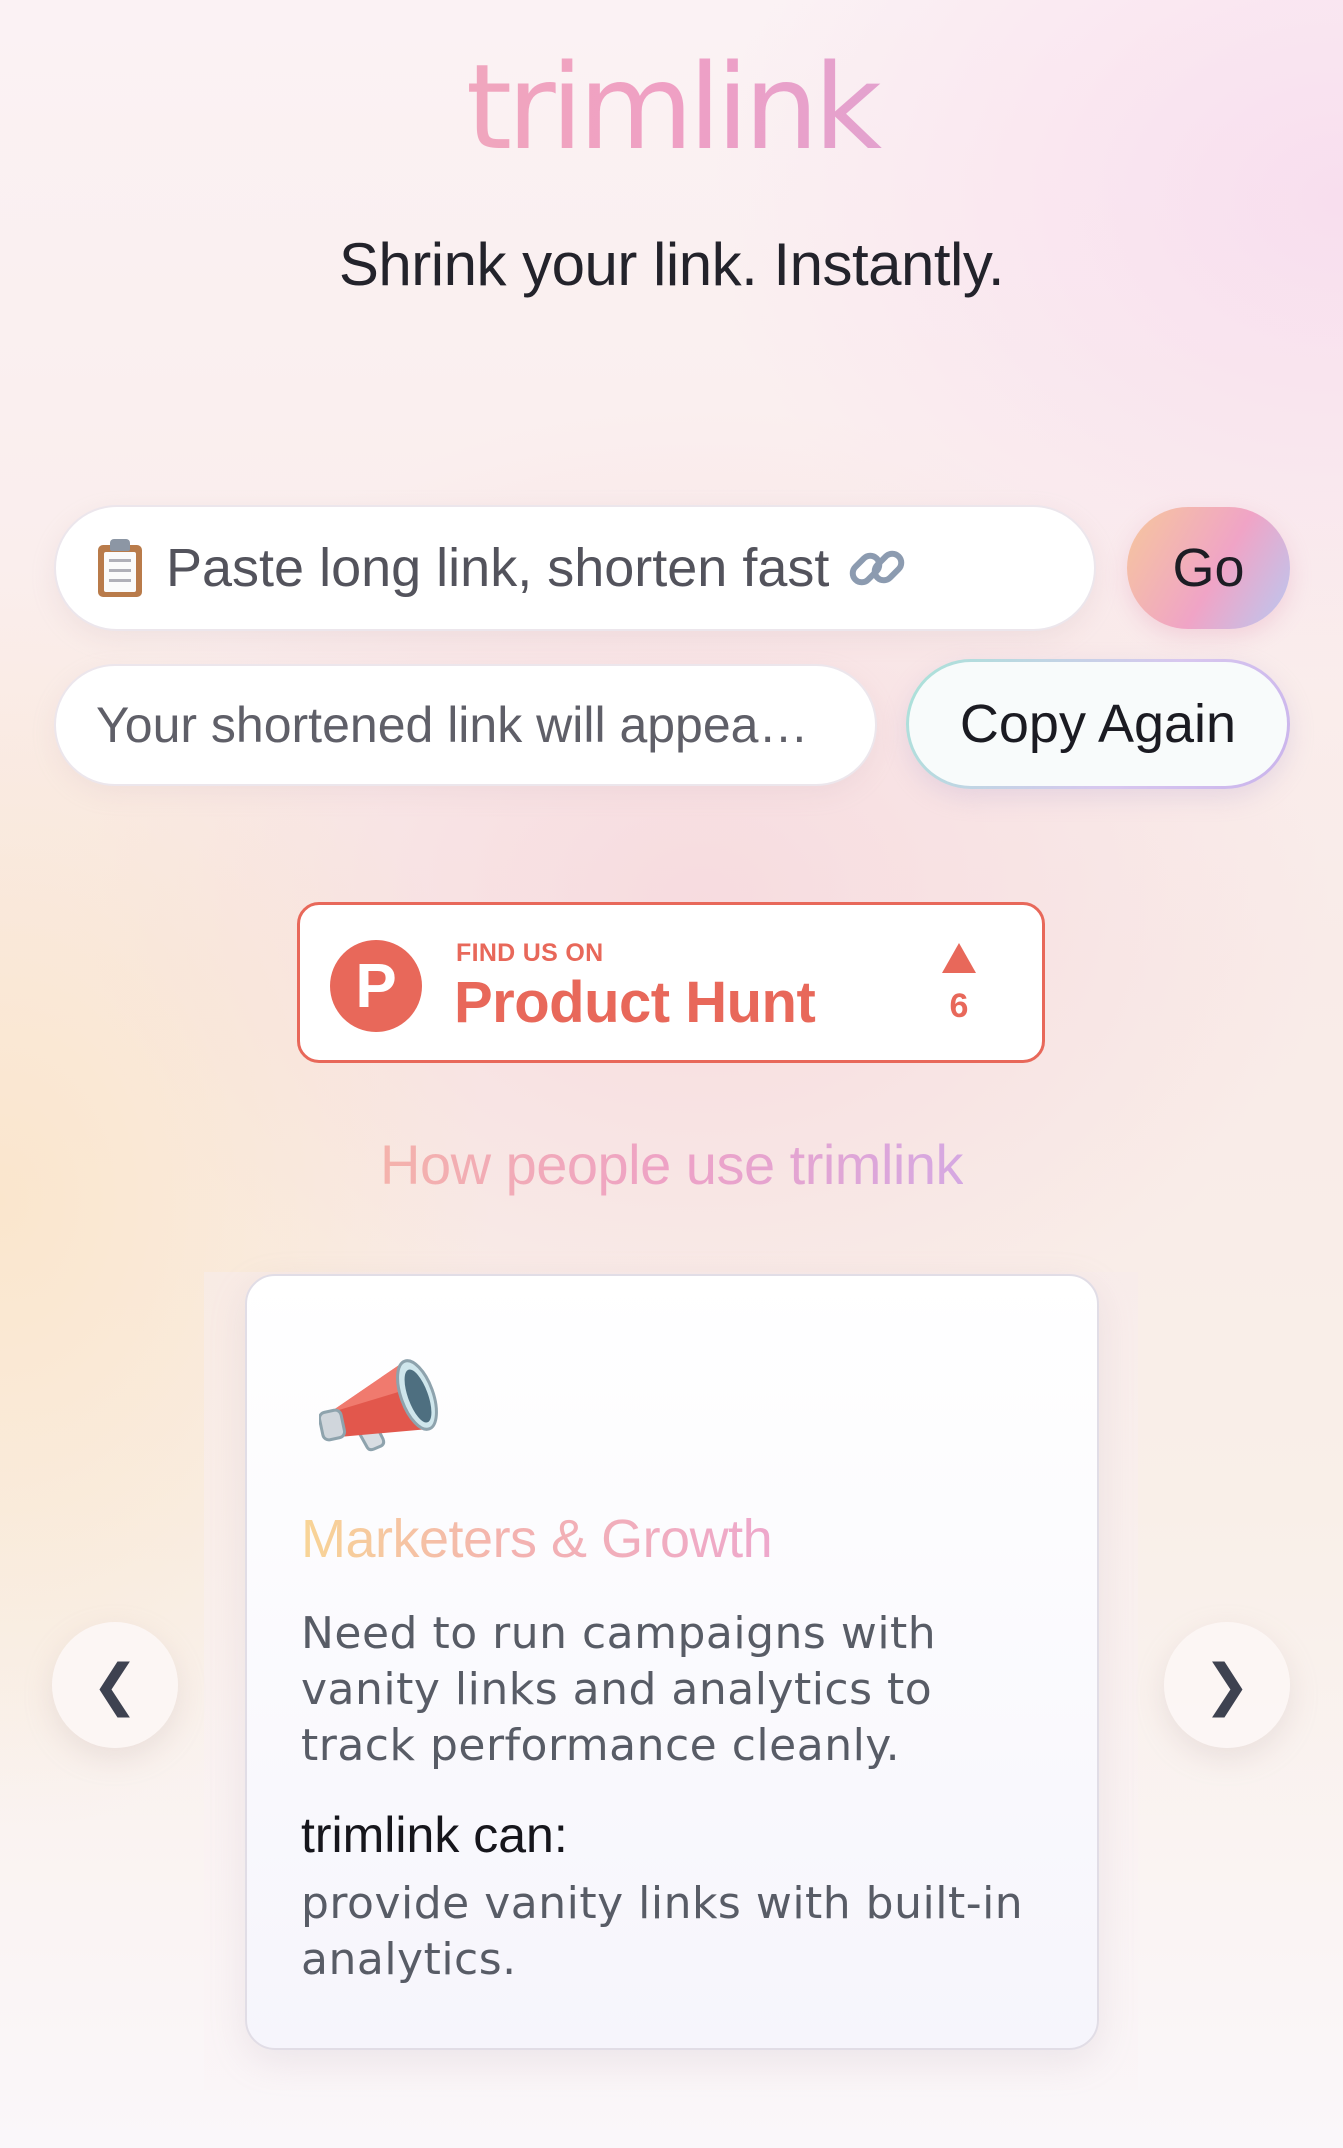 Image resolution: width=1343 pixels, height=2148 pixels. Describe the element at coordinates (959, 958) in the screenshot. I see `upvote-arrow-icon` at that location.